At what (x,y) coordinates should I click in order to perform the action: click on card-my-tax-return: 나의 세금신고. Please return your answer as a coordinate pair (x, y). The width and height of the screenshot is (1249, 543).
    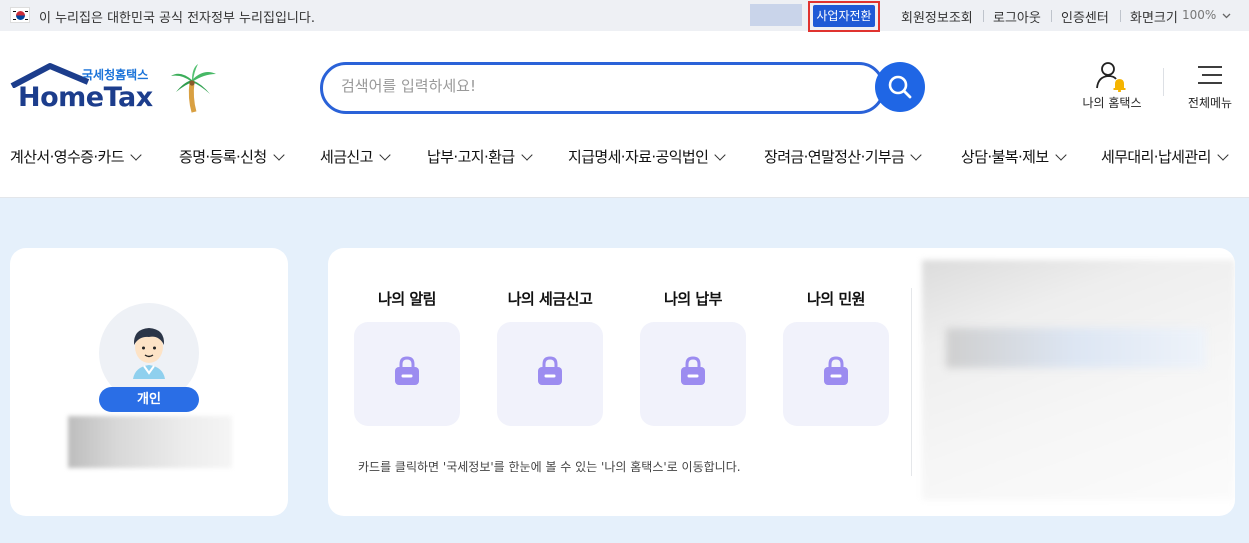
    Looking at the image, I should click on (550, 357).